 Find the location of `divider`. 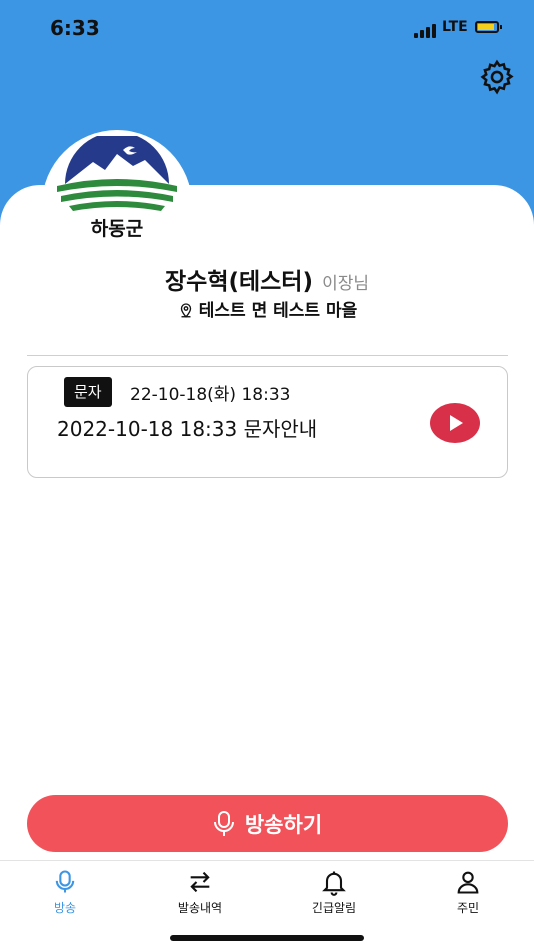

divider is located at coordinates (267, 355).